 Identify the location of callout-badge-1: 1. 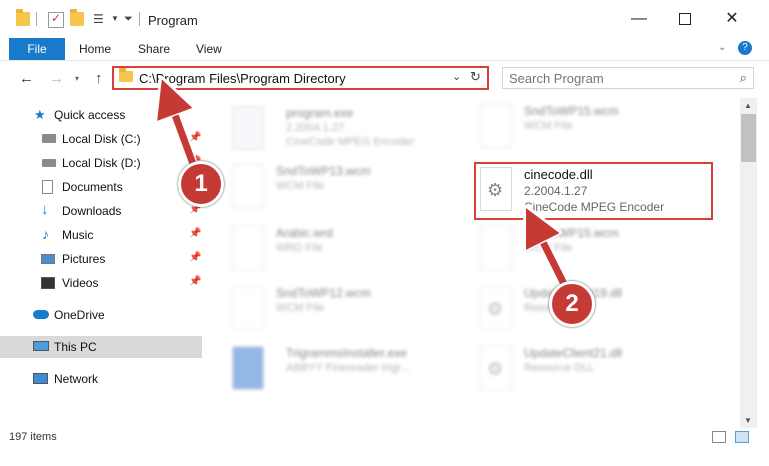
(201, 184).